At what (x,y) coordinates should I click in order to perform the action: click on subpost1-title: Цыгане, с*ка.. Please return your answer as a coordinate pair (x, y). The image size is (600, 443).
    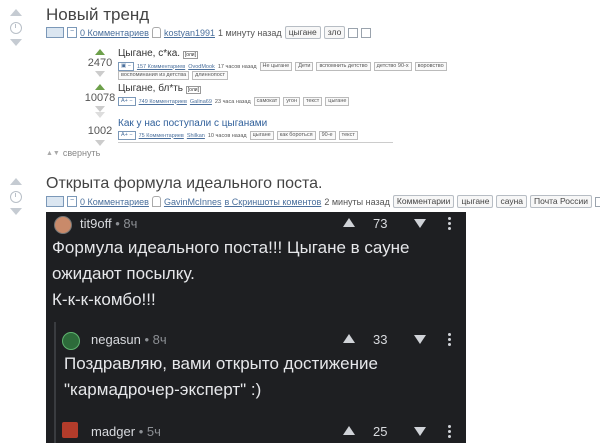
    Looking at the image, I should click on (149, 53).